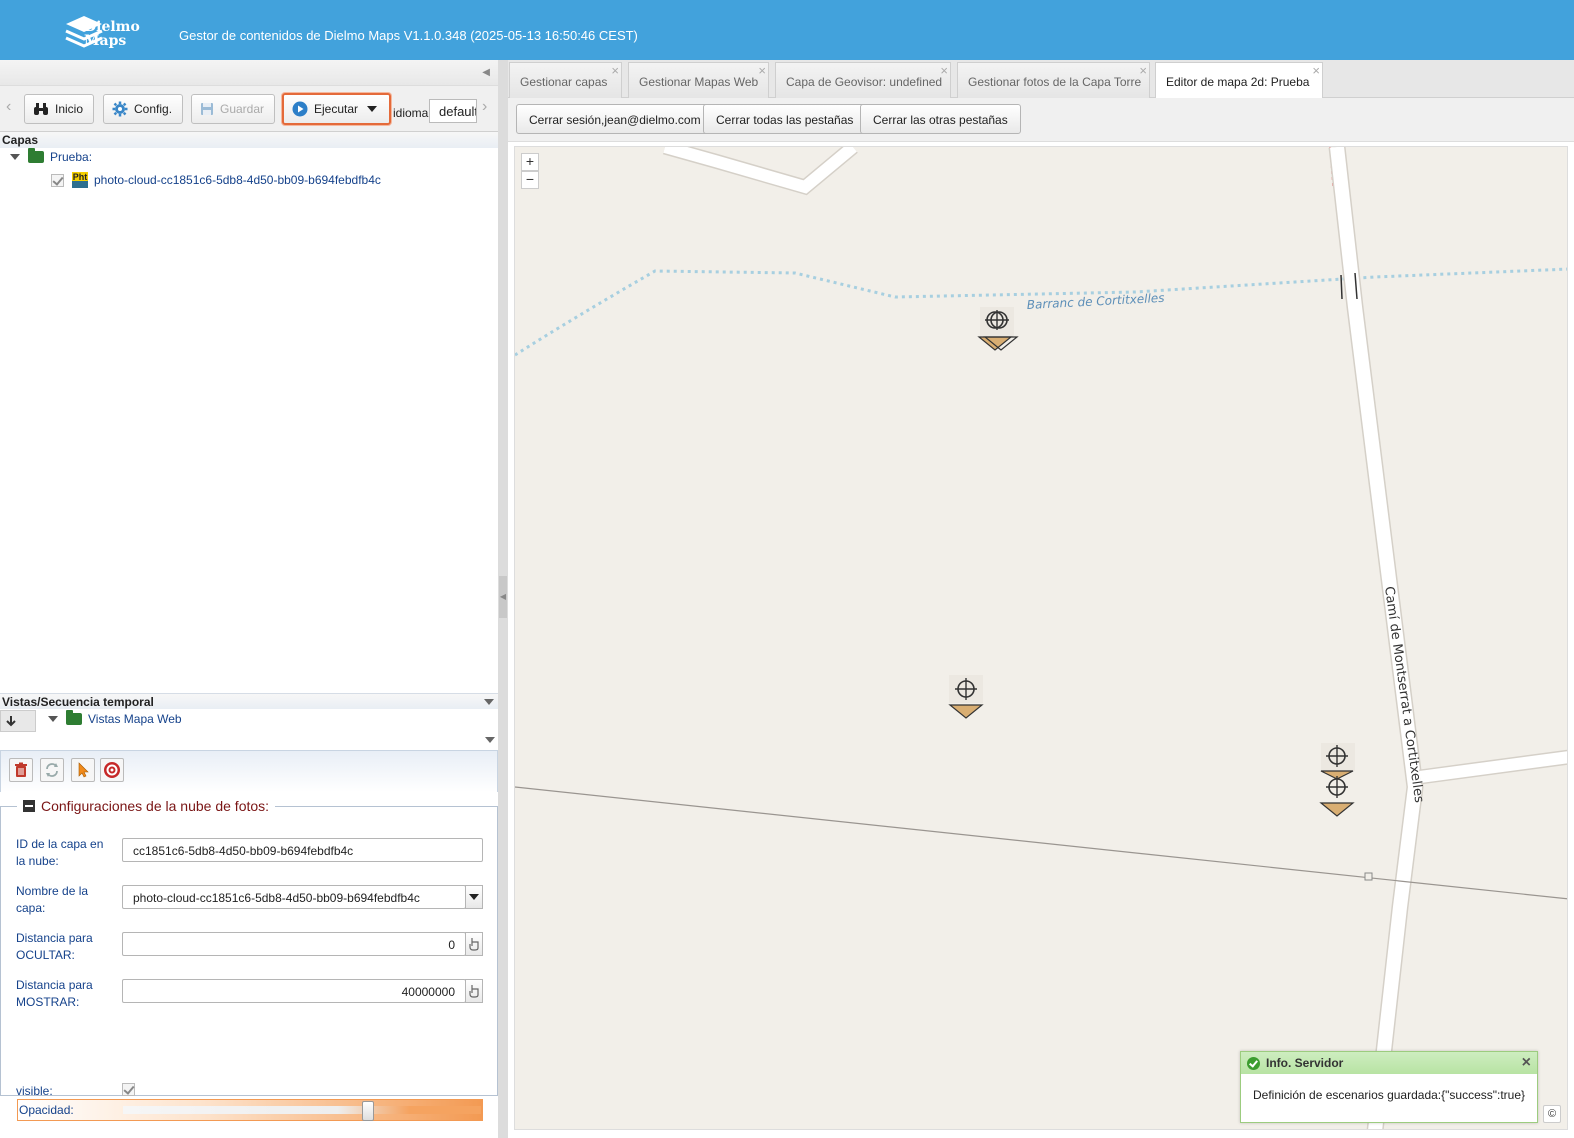 The image size is (1574, 1138). I want to click on hide-distance-picker, so click(474, 944).